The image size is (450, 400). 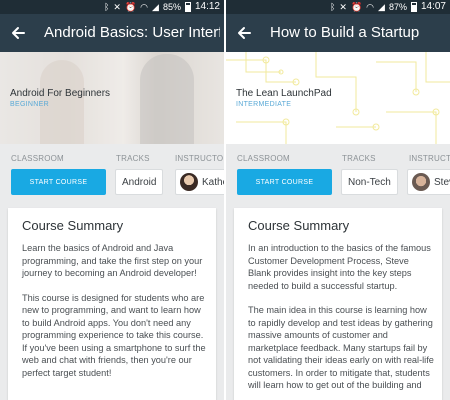 I want to click on course-level: INTERMEDIATE, so click(x=264, y=104).